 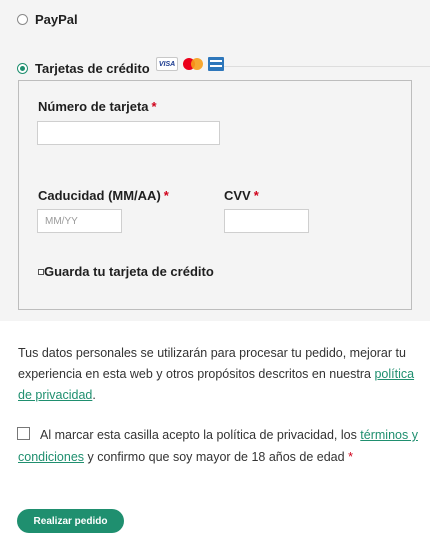 What do you see at coordinates (167, 64) in the screenshot?
I see `visa-icon: VISA` at bounding box center [167, 64].